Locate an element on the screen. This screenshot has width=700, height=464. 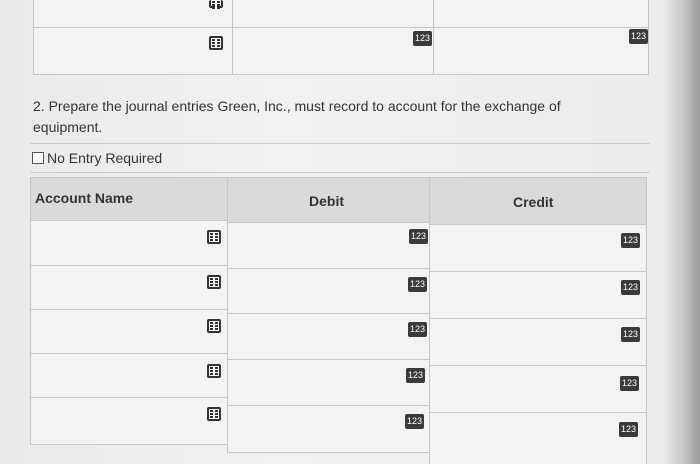
credit-header: Credit is located at coordinates (533, 202).